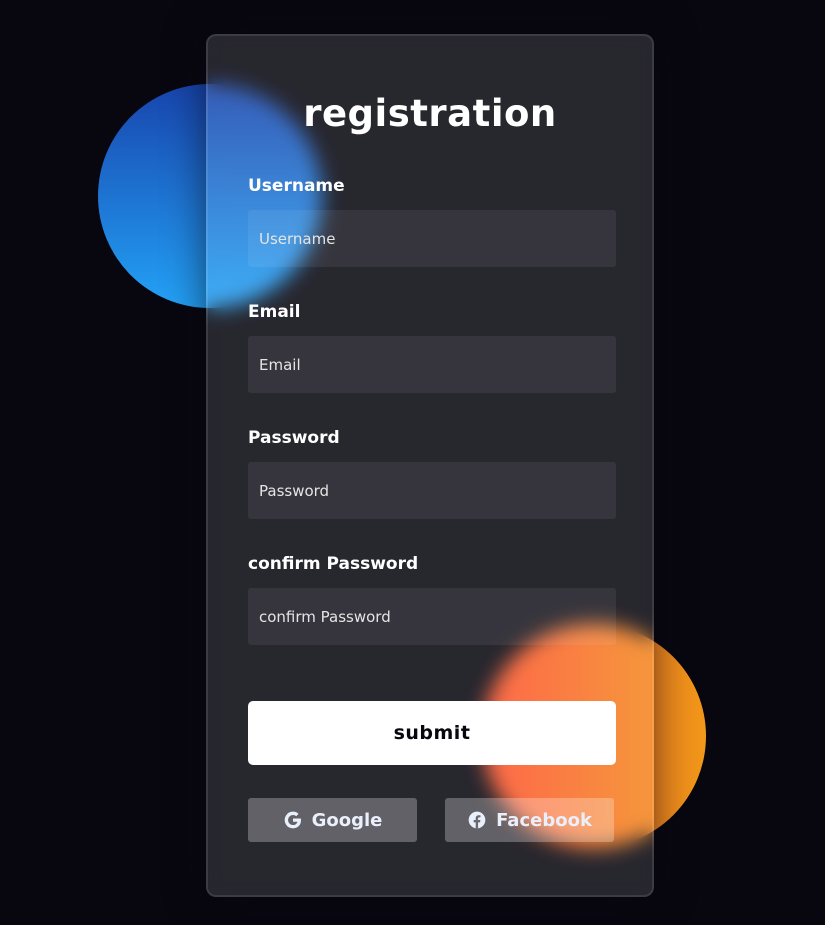 This screenshot has height=925, width=825. I want to click on google-login-button: Google, so click(332, 820).